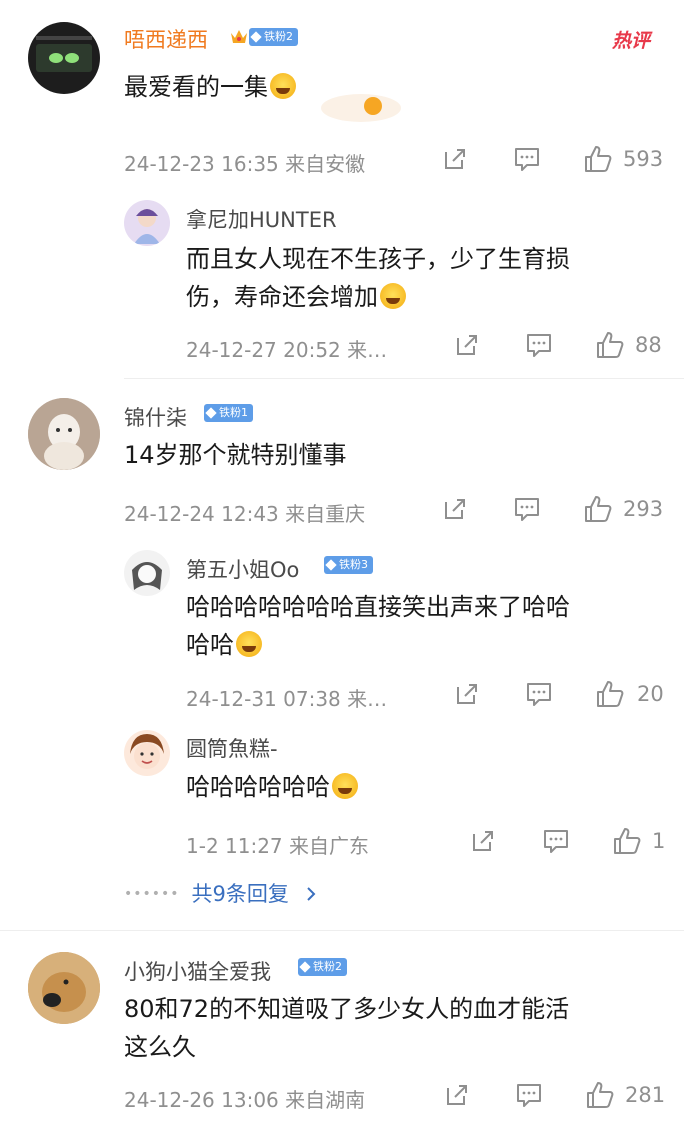  I want to click on comment-meta: 24-12-26 13:06 来自湖南, so click(245, 1100).